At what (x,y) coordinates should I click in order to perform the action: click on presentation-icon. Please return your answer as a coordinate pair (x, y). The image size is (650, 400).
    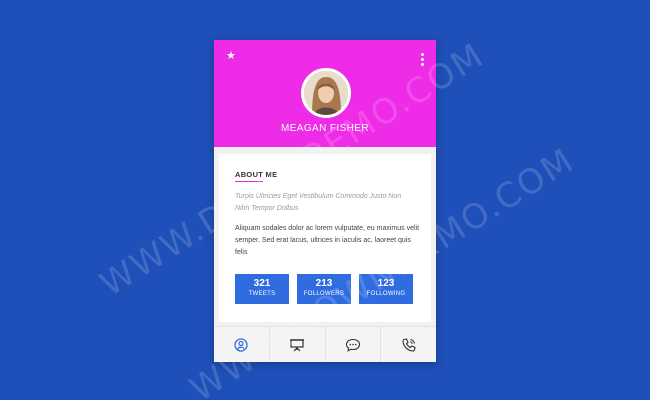
    Looking at the image, I should click on (297, 344).